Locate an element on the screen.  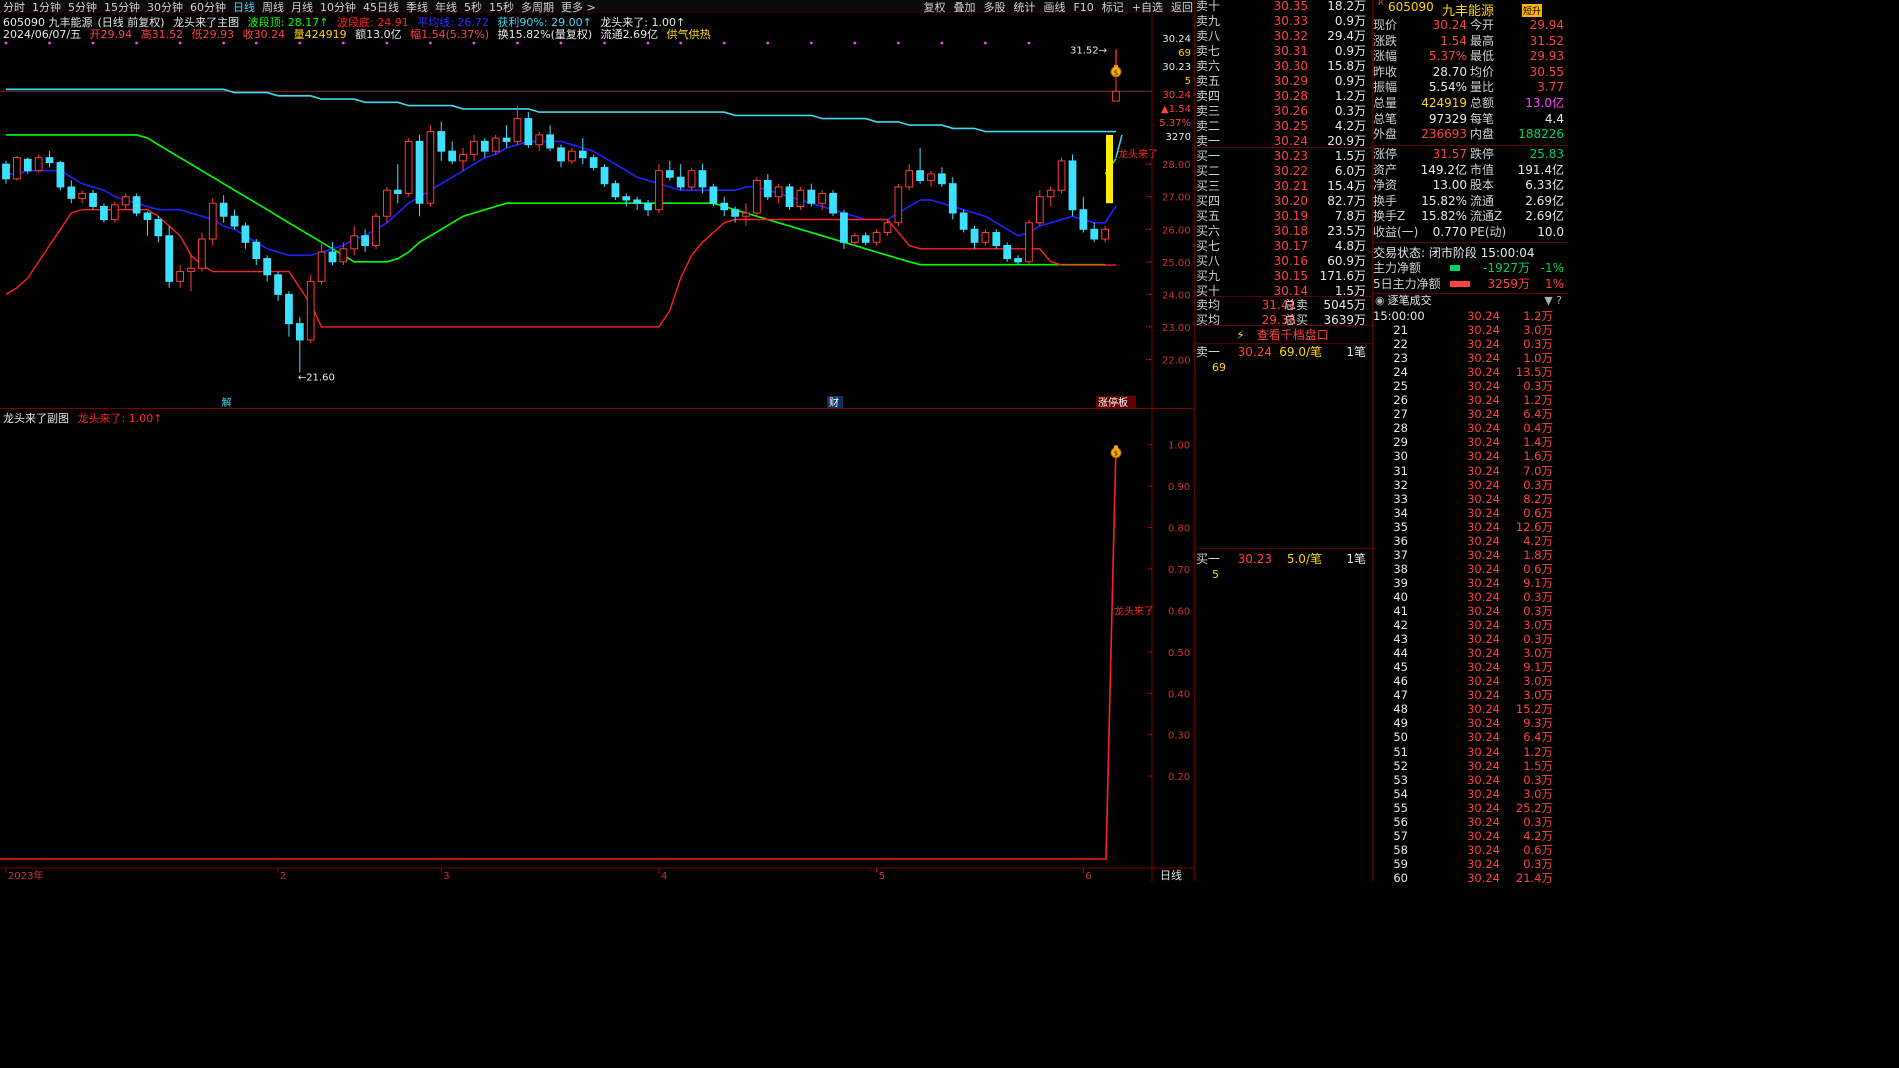
period-tab: 周线 is located at coordinates (273, 7).